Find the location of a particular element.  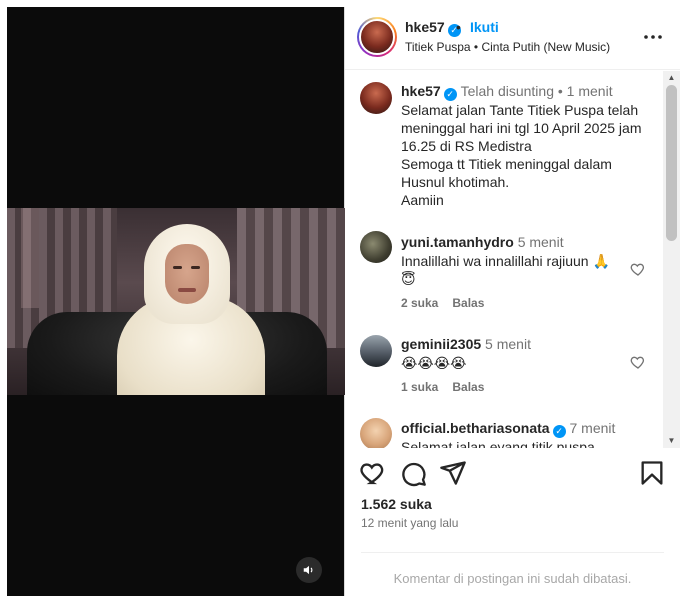

author-avatar-image is located at coordinates (377, 37).